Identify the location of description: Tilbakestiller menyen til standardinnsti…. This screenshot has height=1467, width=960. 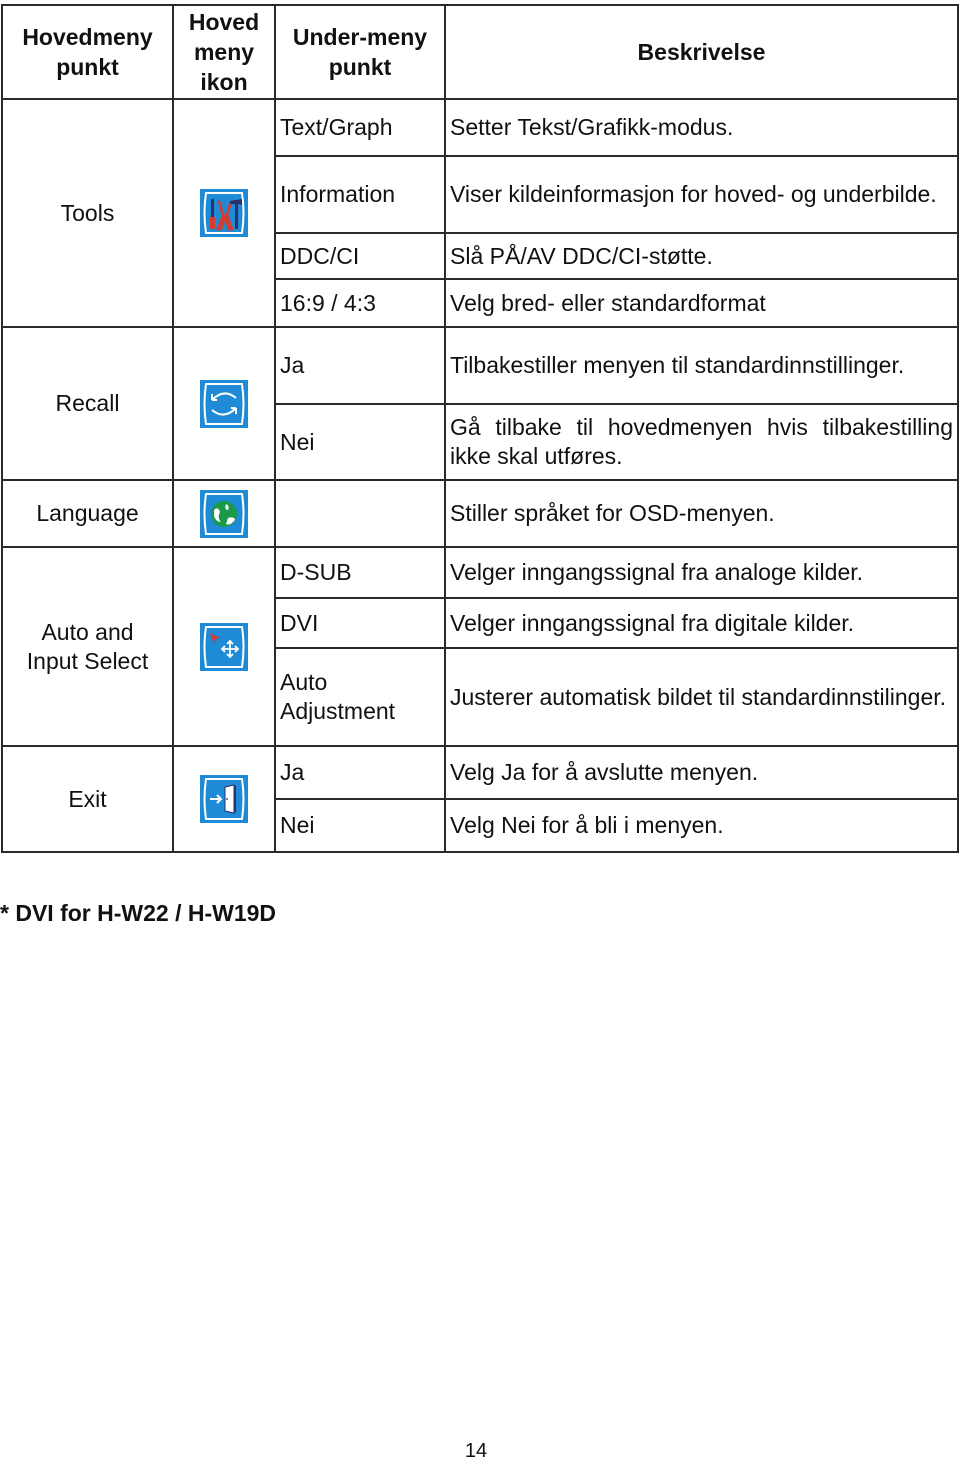
(701, 365).